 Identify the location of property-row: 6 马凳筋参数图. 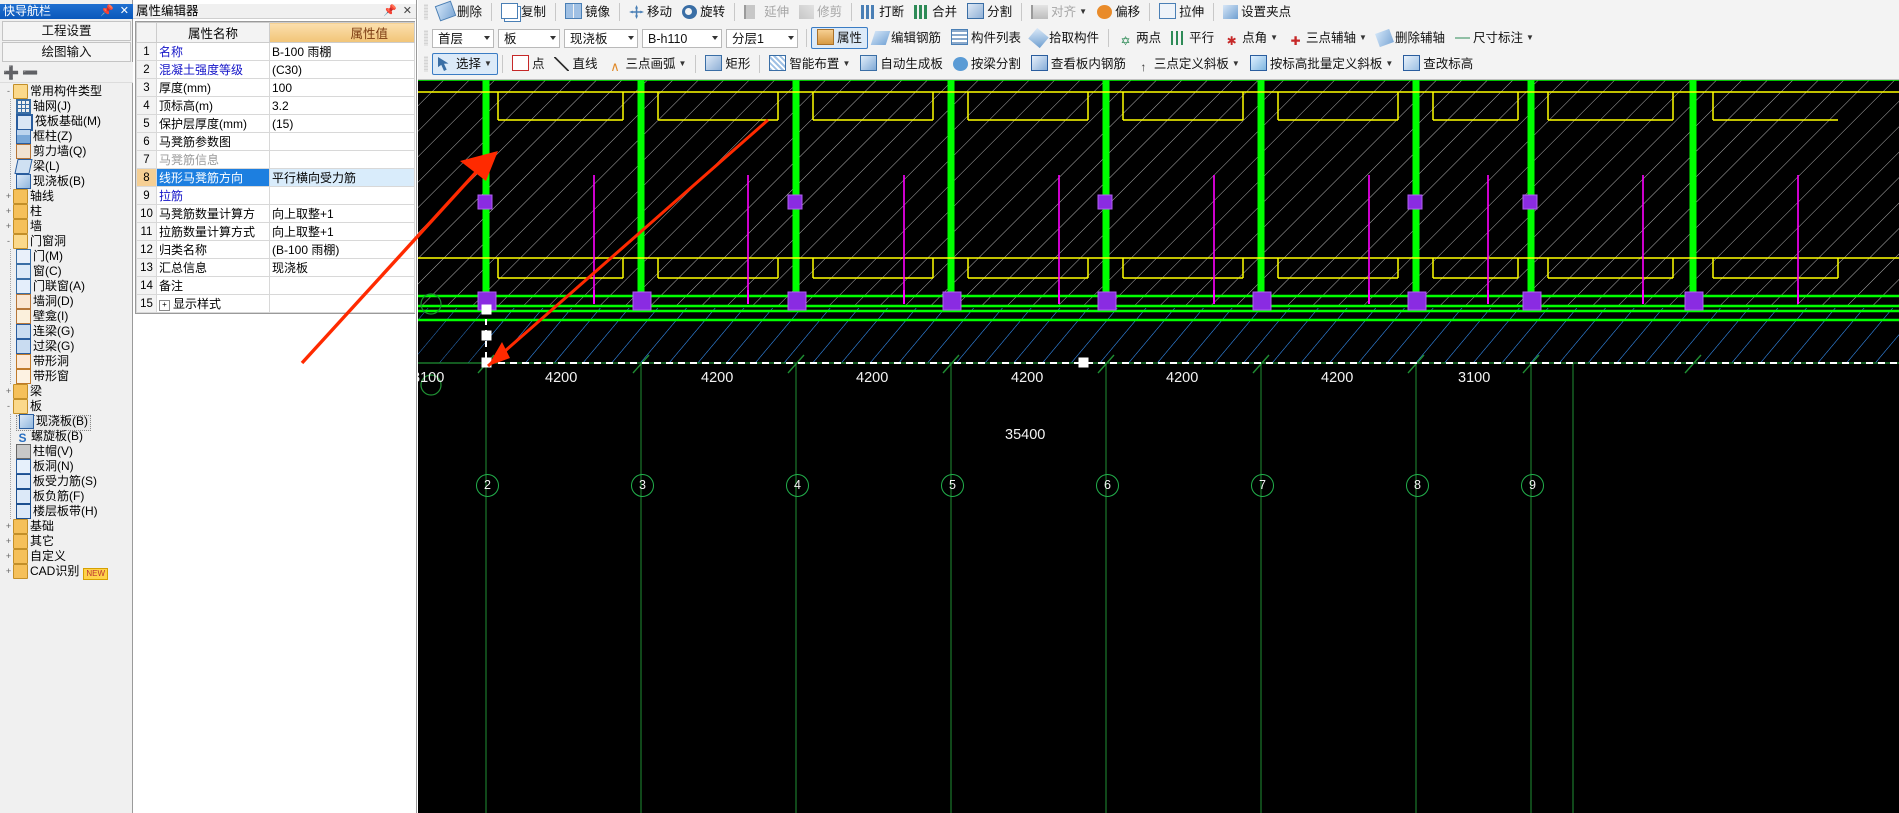
(275, 141).